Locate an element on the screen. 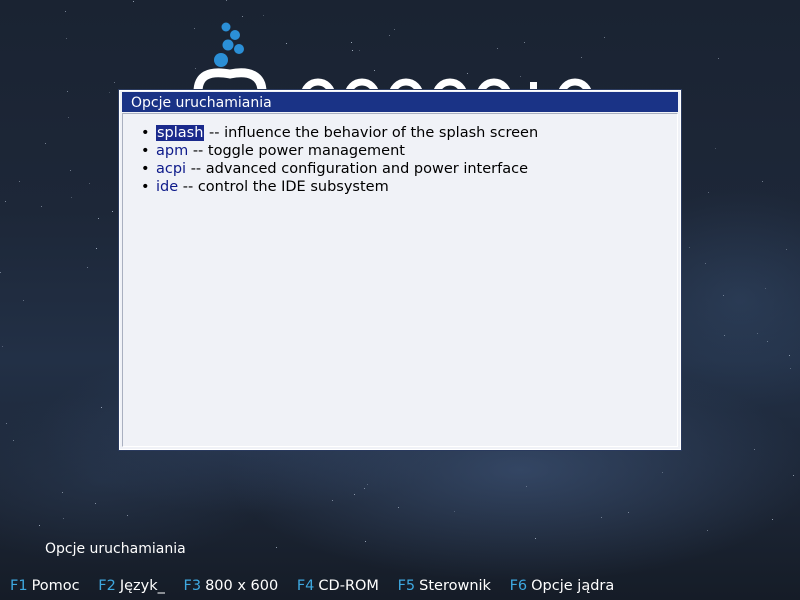 Image resolution: width=800 pixels, height=600 pixels. option-item-ide: • ide -- control the IDE subsystem is located at coordinates (339, 187).